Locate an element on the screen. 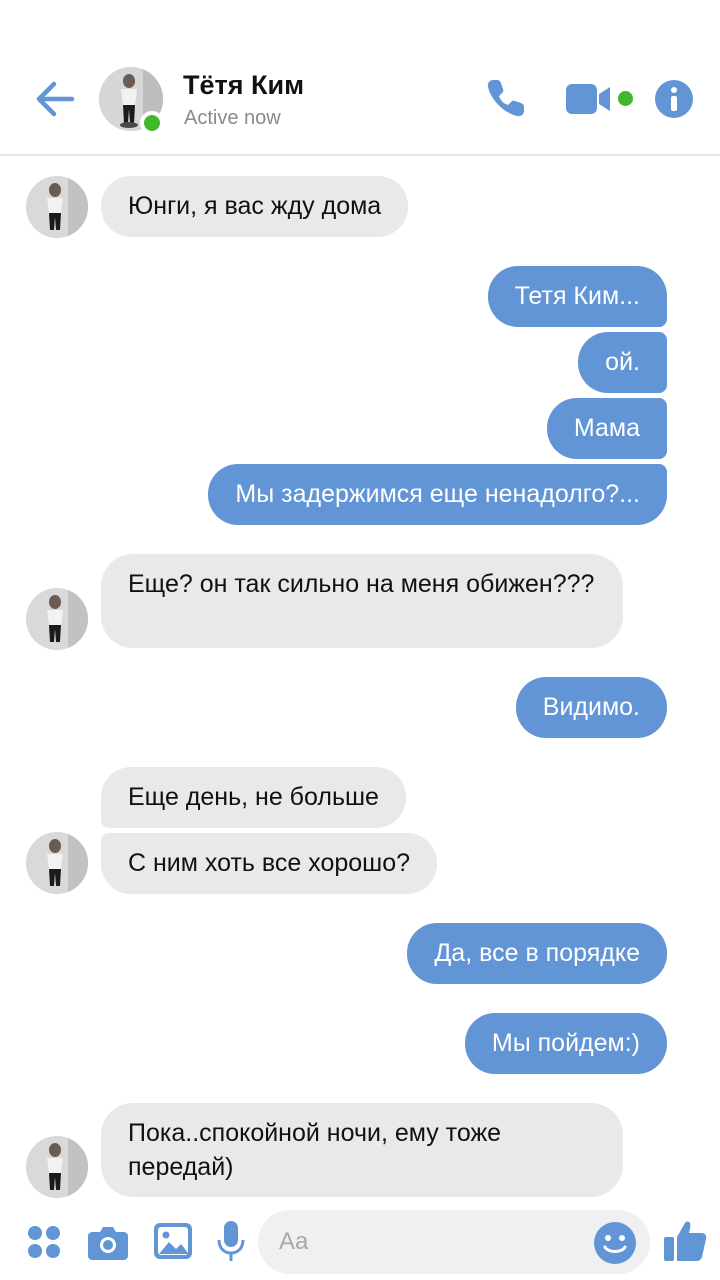 The image size is (720, 1280). message-input is located at coordinates (454, 1242).